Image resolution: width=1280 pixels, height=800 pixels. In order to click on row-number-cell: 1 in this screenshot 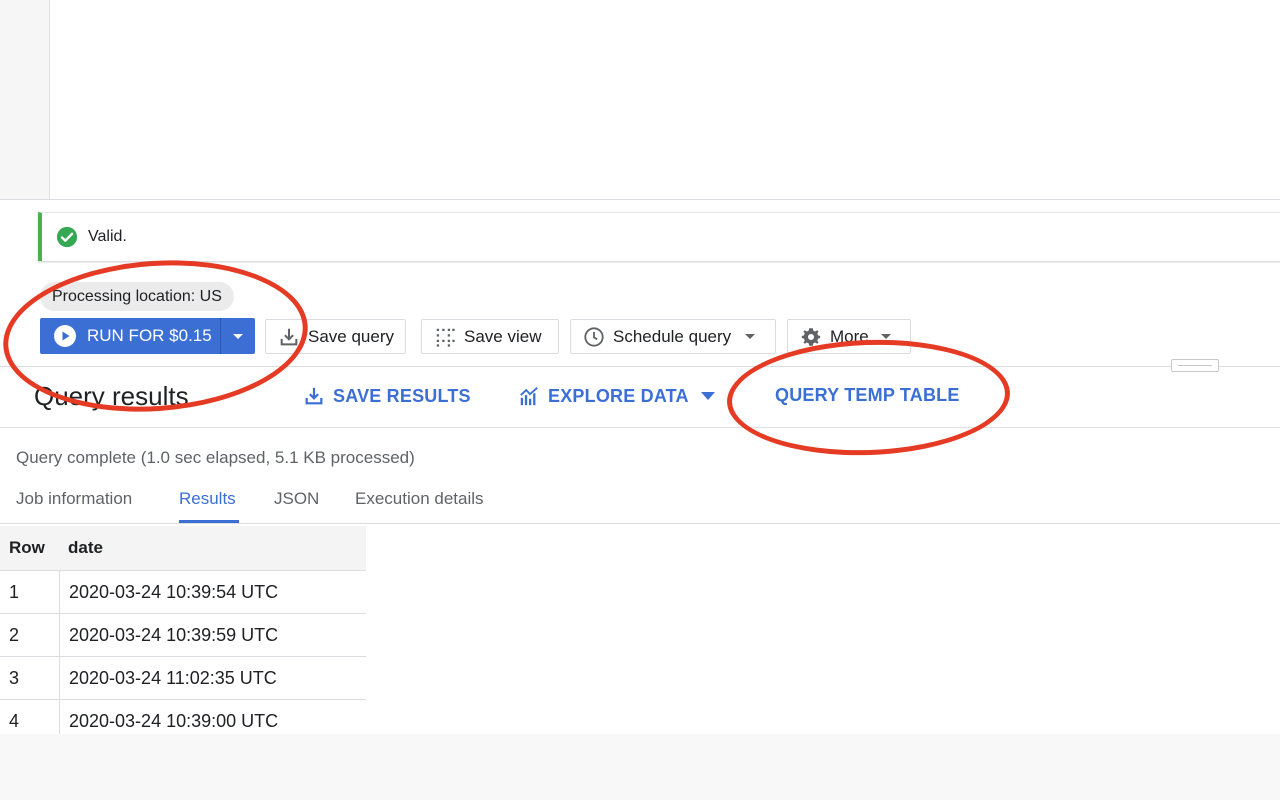, I will do `click(14, 591)`.